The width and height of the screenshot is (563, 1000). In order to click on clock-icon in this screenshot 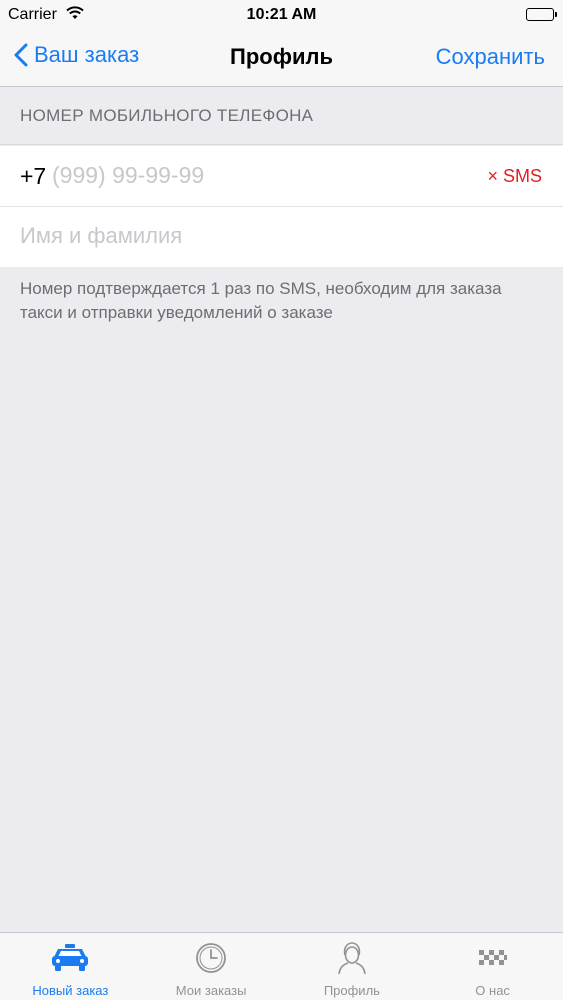, I will do `click(211, 958)`.